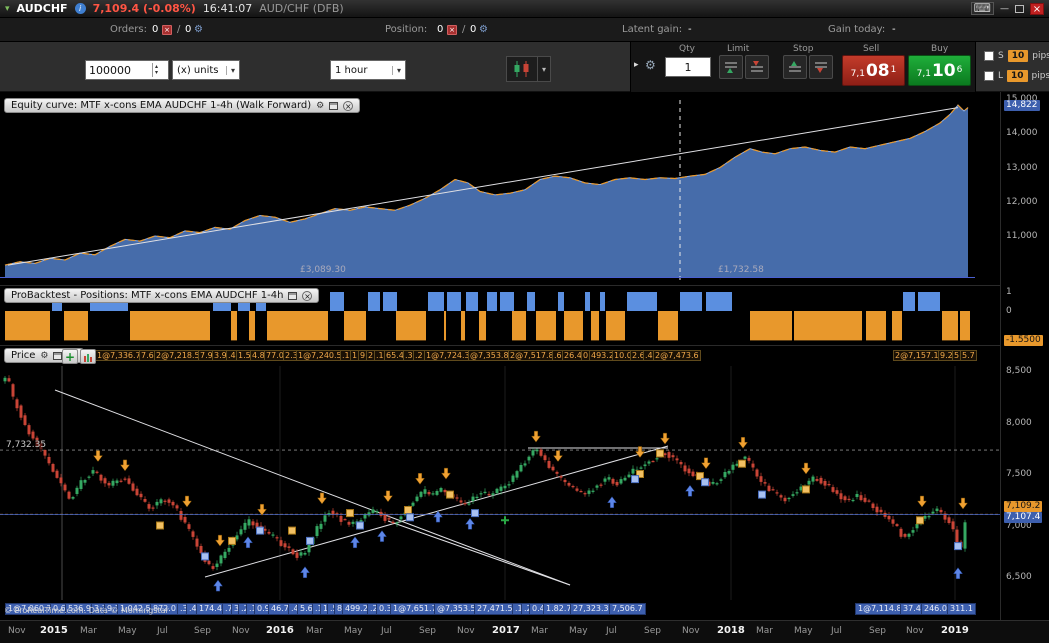  I want to click on position-entry-label: 311.1, so click(961, 609).